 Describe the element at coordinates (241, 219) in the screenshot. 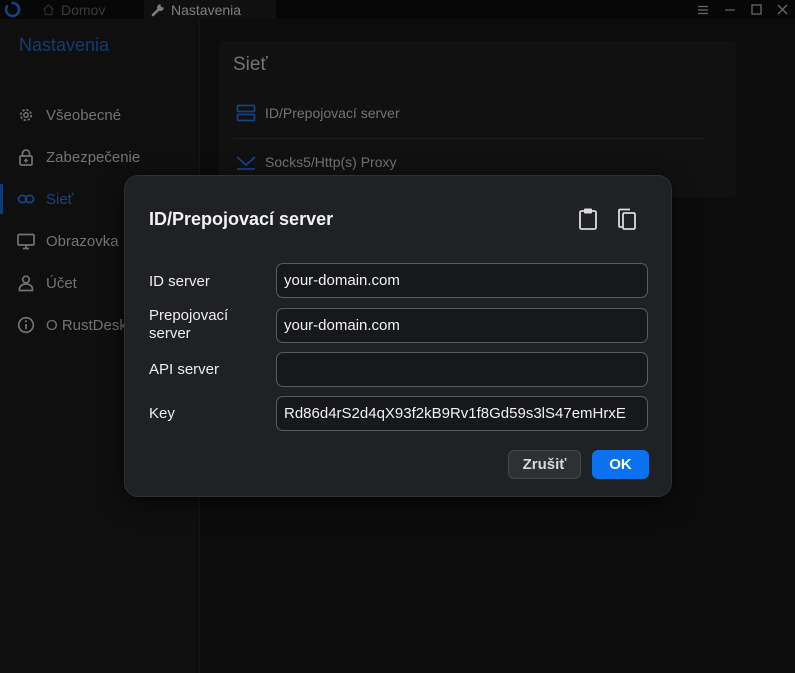

I see `dialog-title: ID/Prepojovací server` at that location.